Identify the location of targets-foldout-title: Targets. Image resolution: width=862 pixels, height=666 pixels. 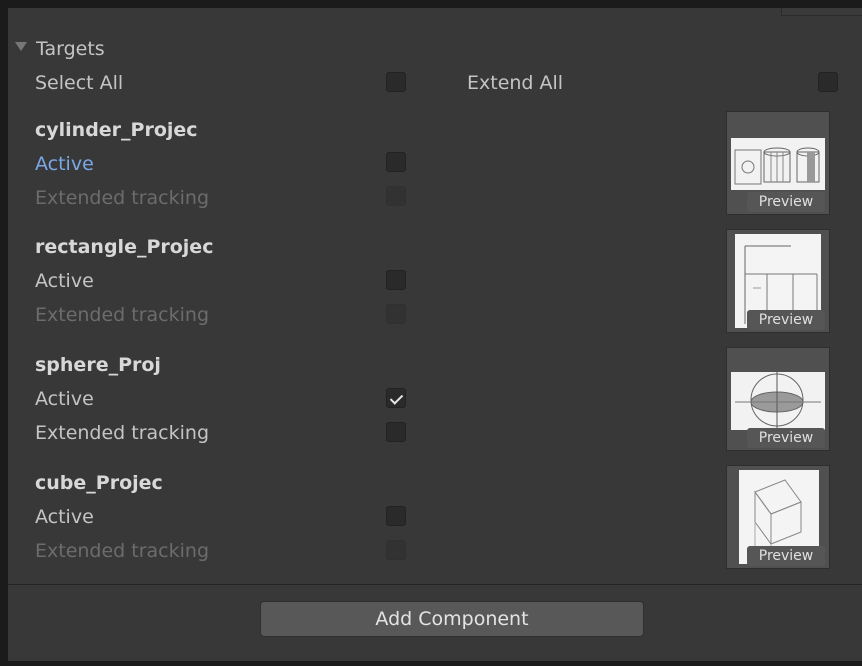
(70, 49).